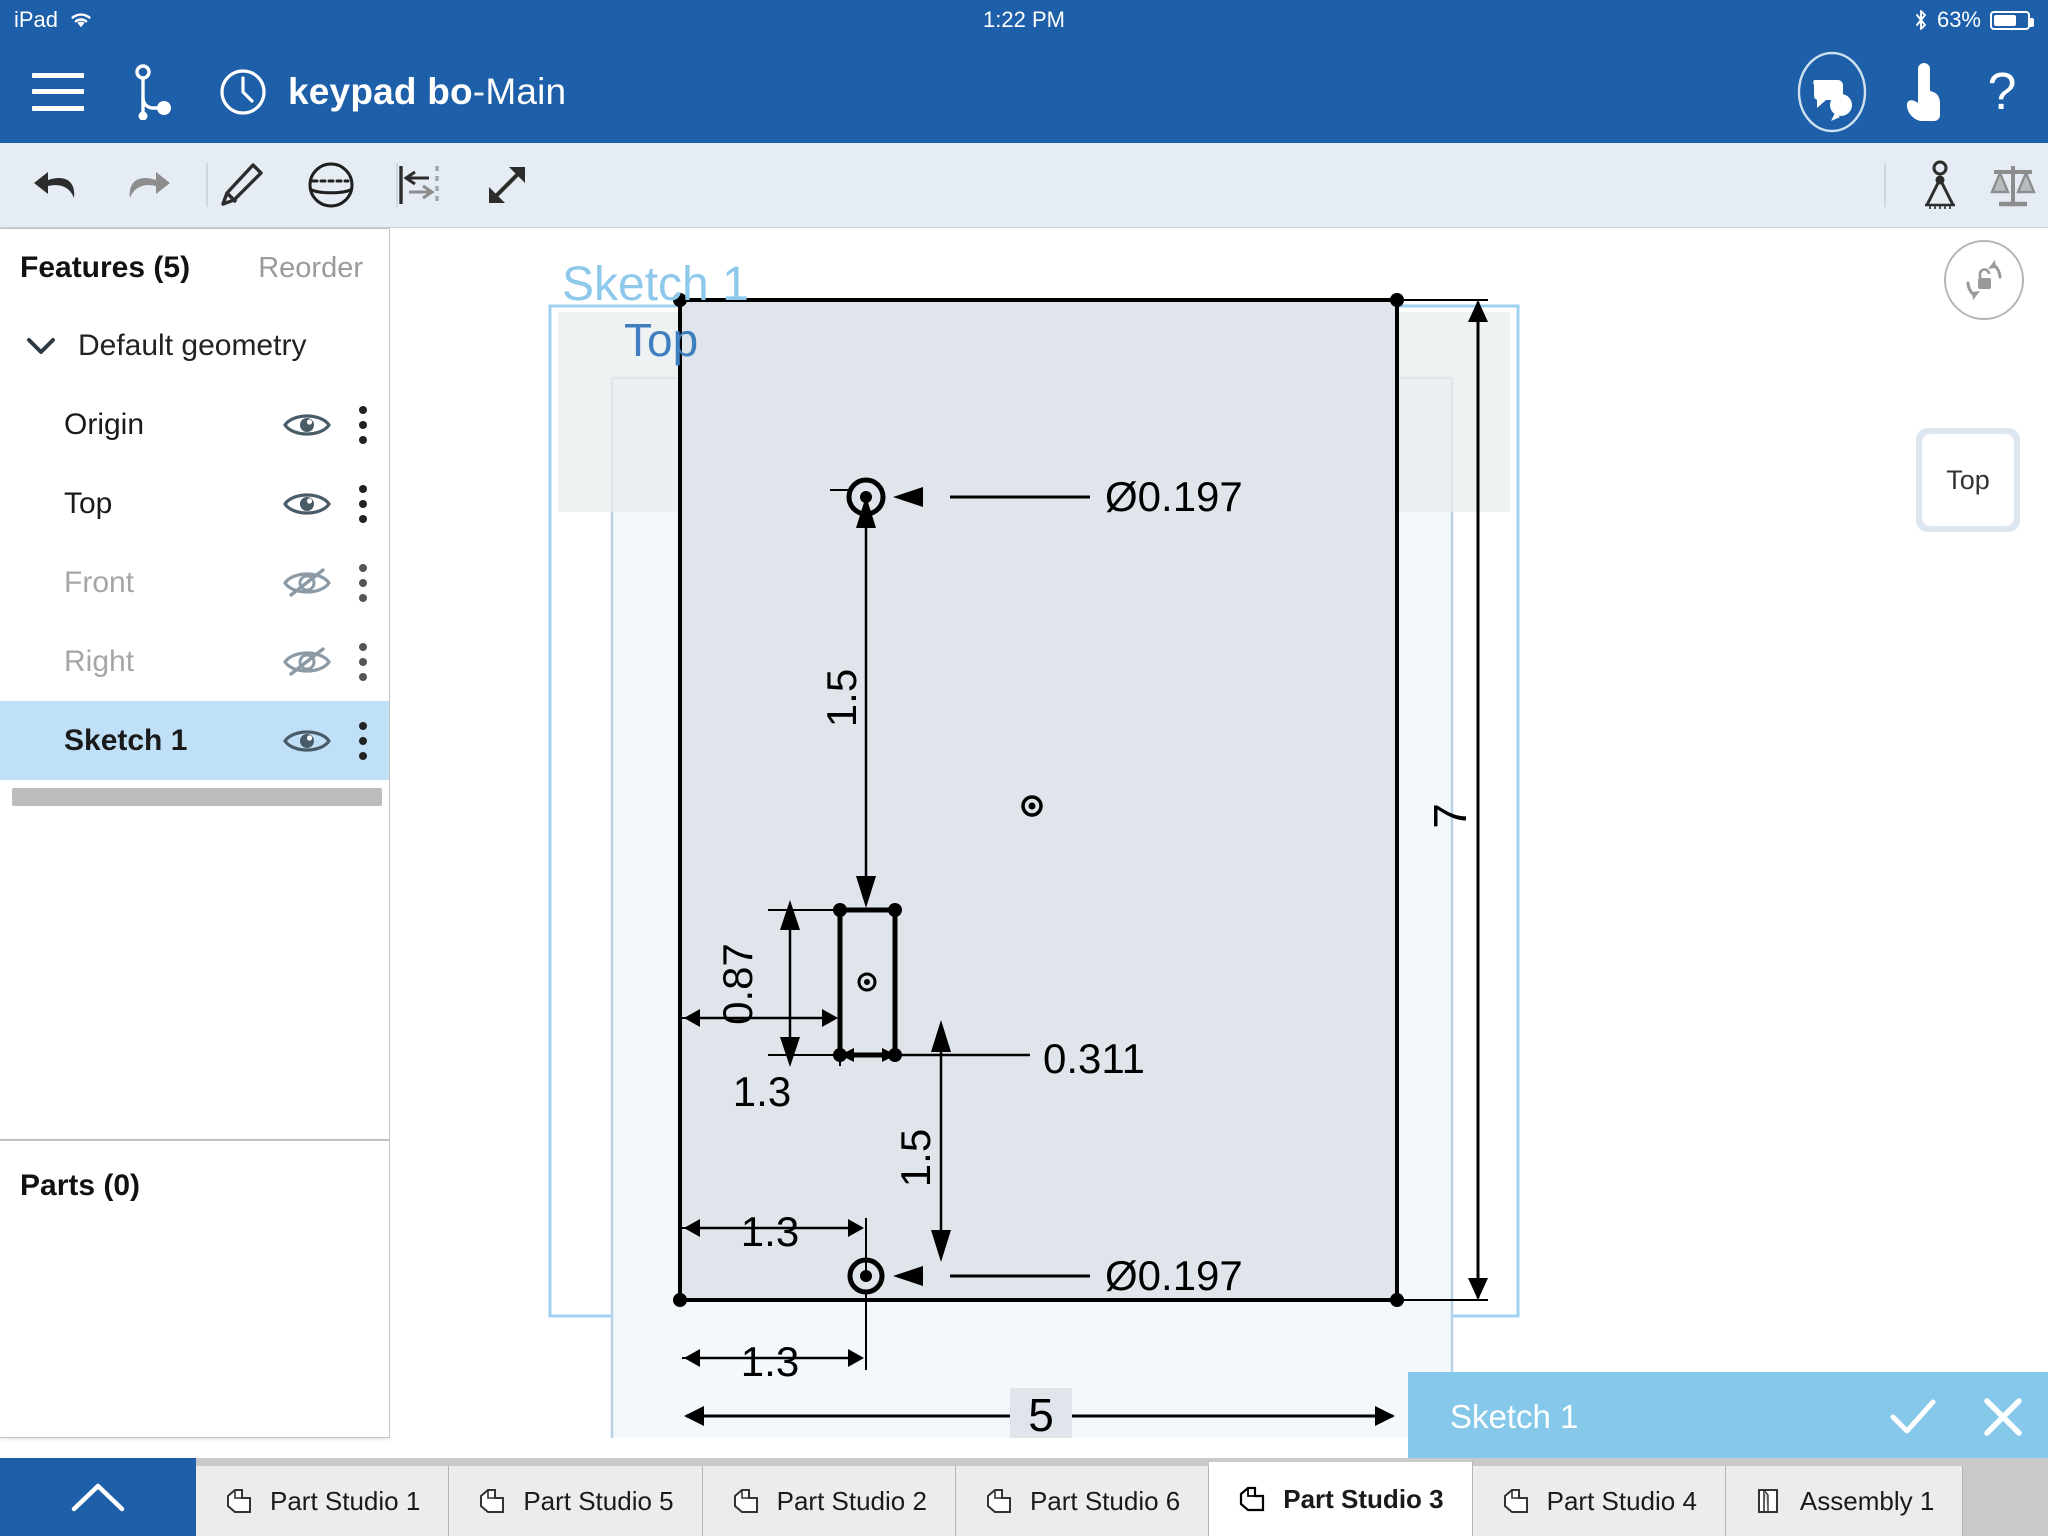 The image size is (2048, 1536). Describe the element at coordinates (655, 284) in the screenshot. I see `sketch-plane-label: Sketch 1` at that location.